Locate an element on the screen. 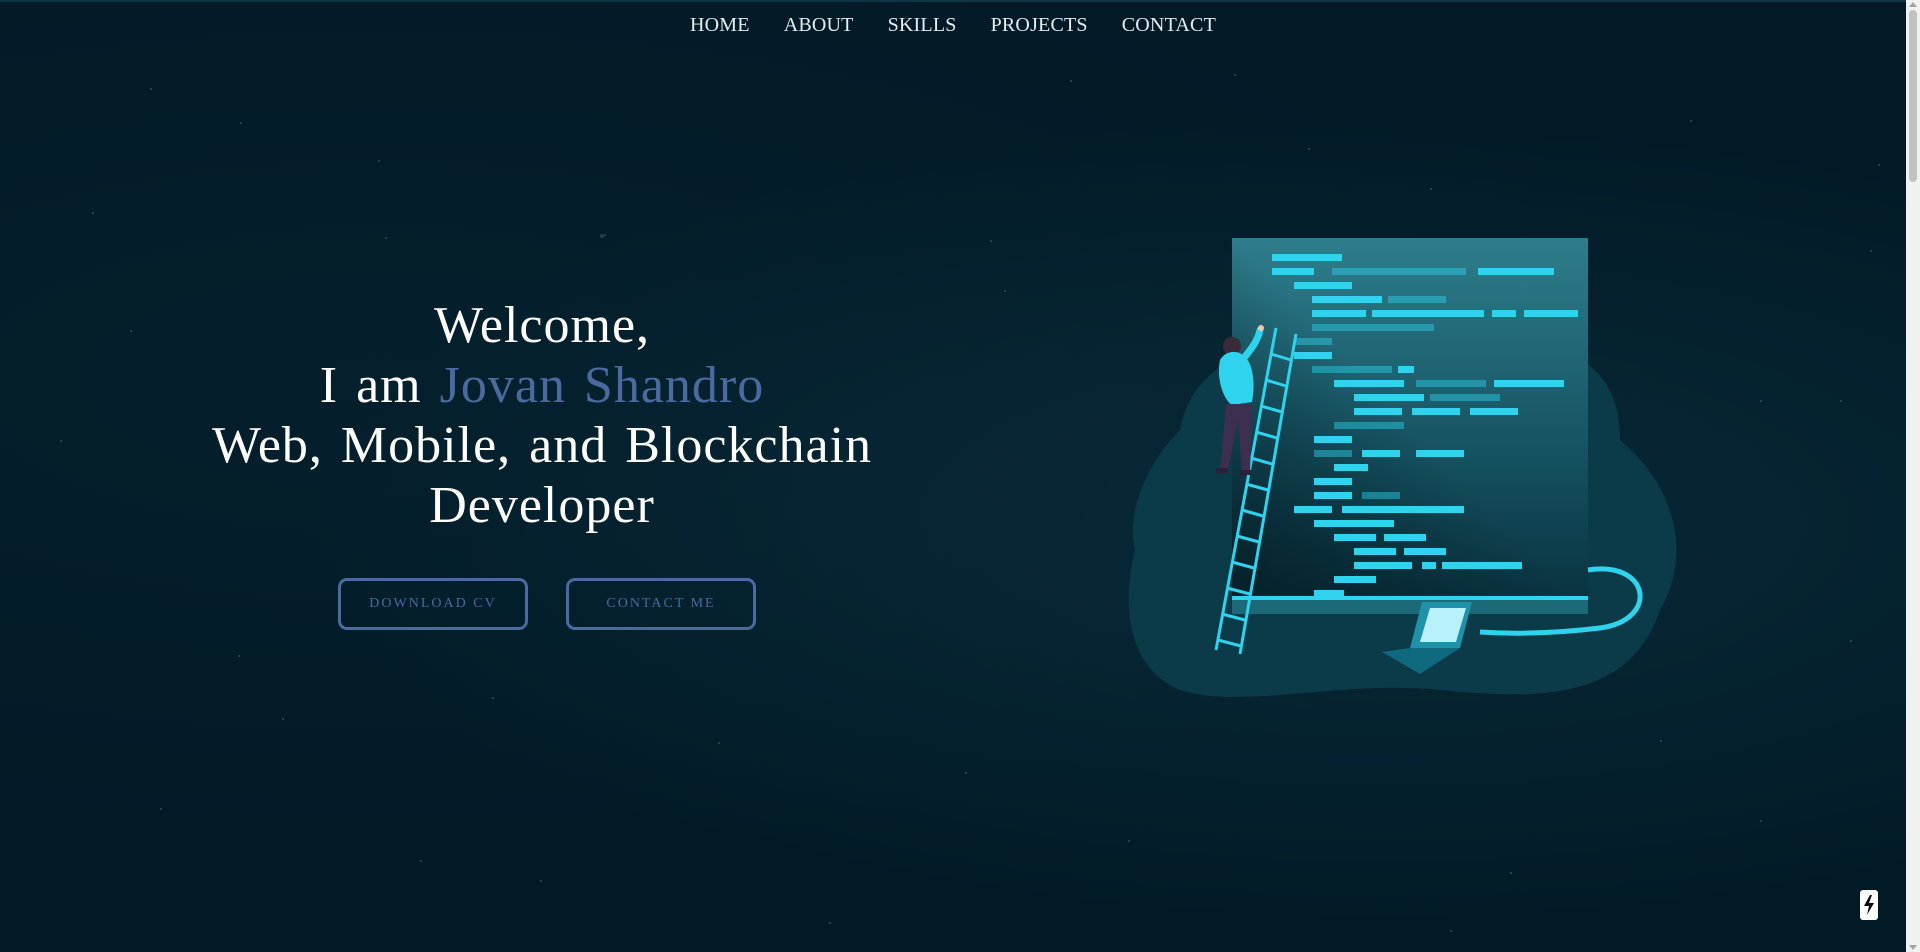 This screenshot has height=952, width=1920. nav-projects: PROJECTS is located at coordinates (1039, 25).